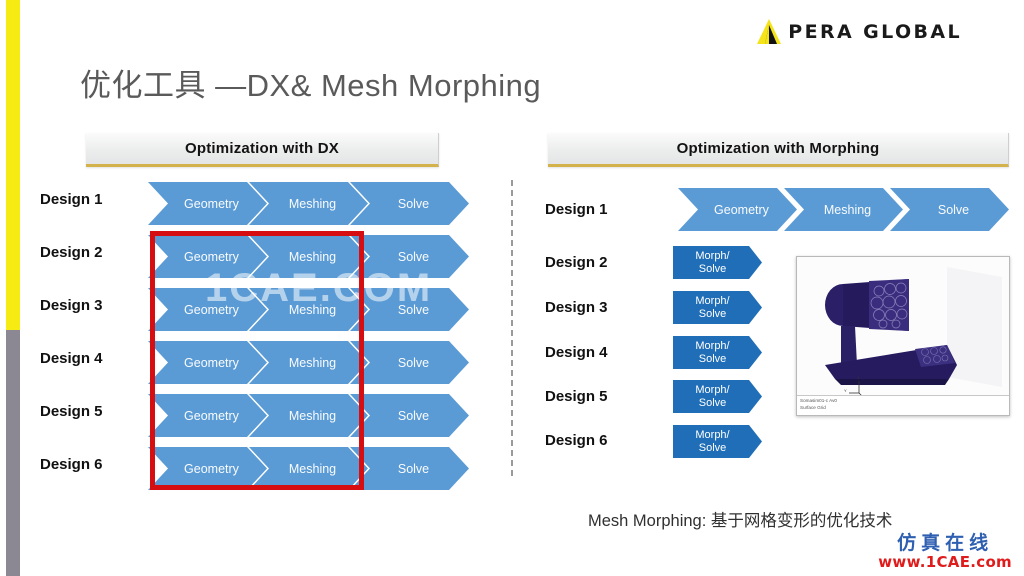 The width and height of the screenshot is (1024, 576). Describe the element at coordinates (311, 85) in the screenshot. I see `page-title: 优化工具 —DX& Mesh Morphing` at that location.